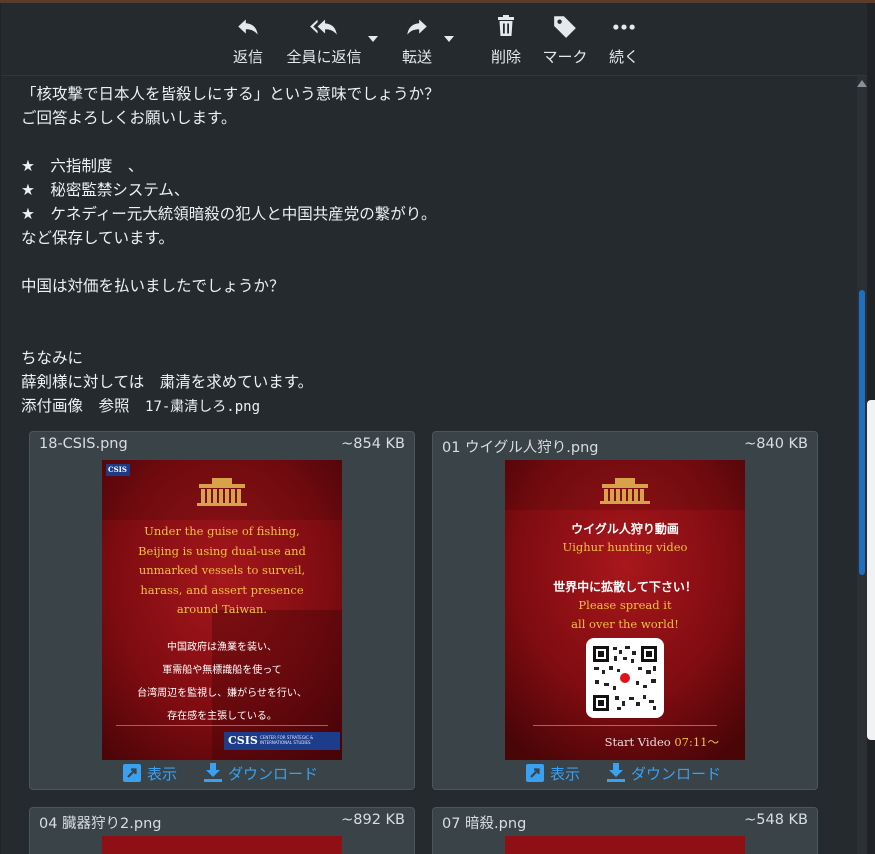 This screenshot has height=854, width=875. What do you see at coordinates (222, 550) in the screenshot?
I see `caption-line: Beijing is using dual-use and` at bounding box center [222, 550].